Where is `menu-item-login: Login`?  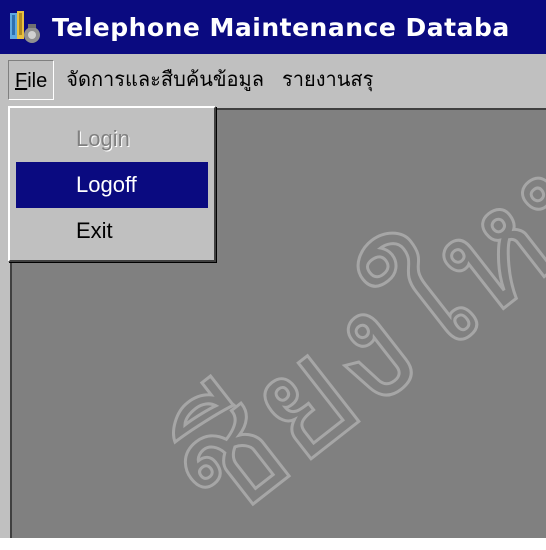
menu-item-login: Login is located at coordinates (112, 139).